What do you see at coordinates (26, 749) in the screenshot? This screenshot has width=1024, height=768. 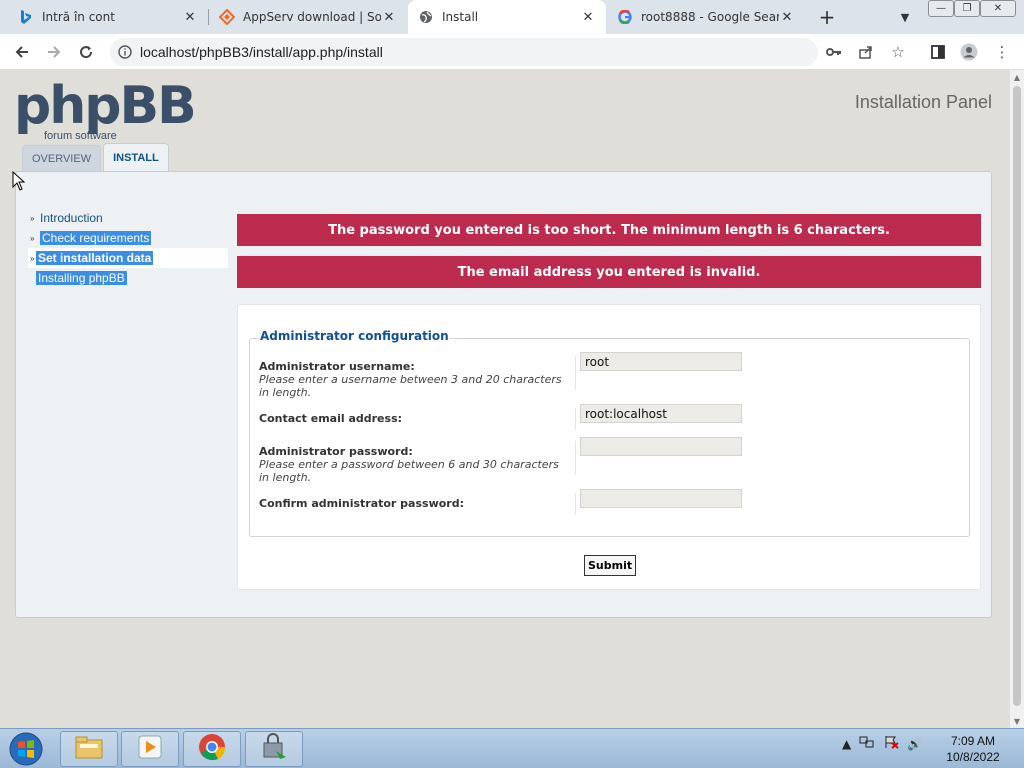 I see `start-button` at bounding box center [26, 749].